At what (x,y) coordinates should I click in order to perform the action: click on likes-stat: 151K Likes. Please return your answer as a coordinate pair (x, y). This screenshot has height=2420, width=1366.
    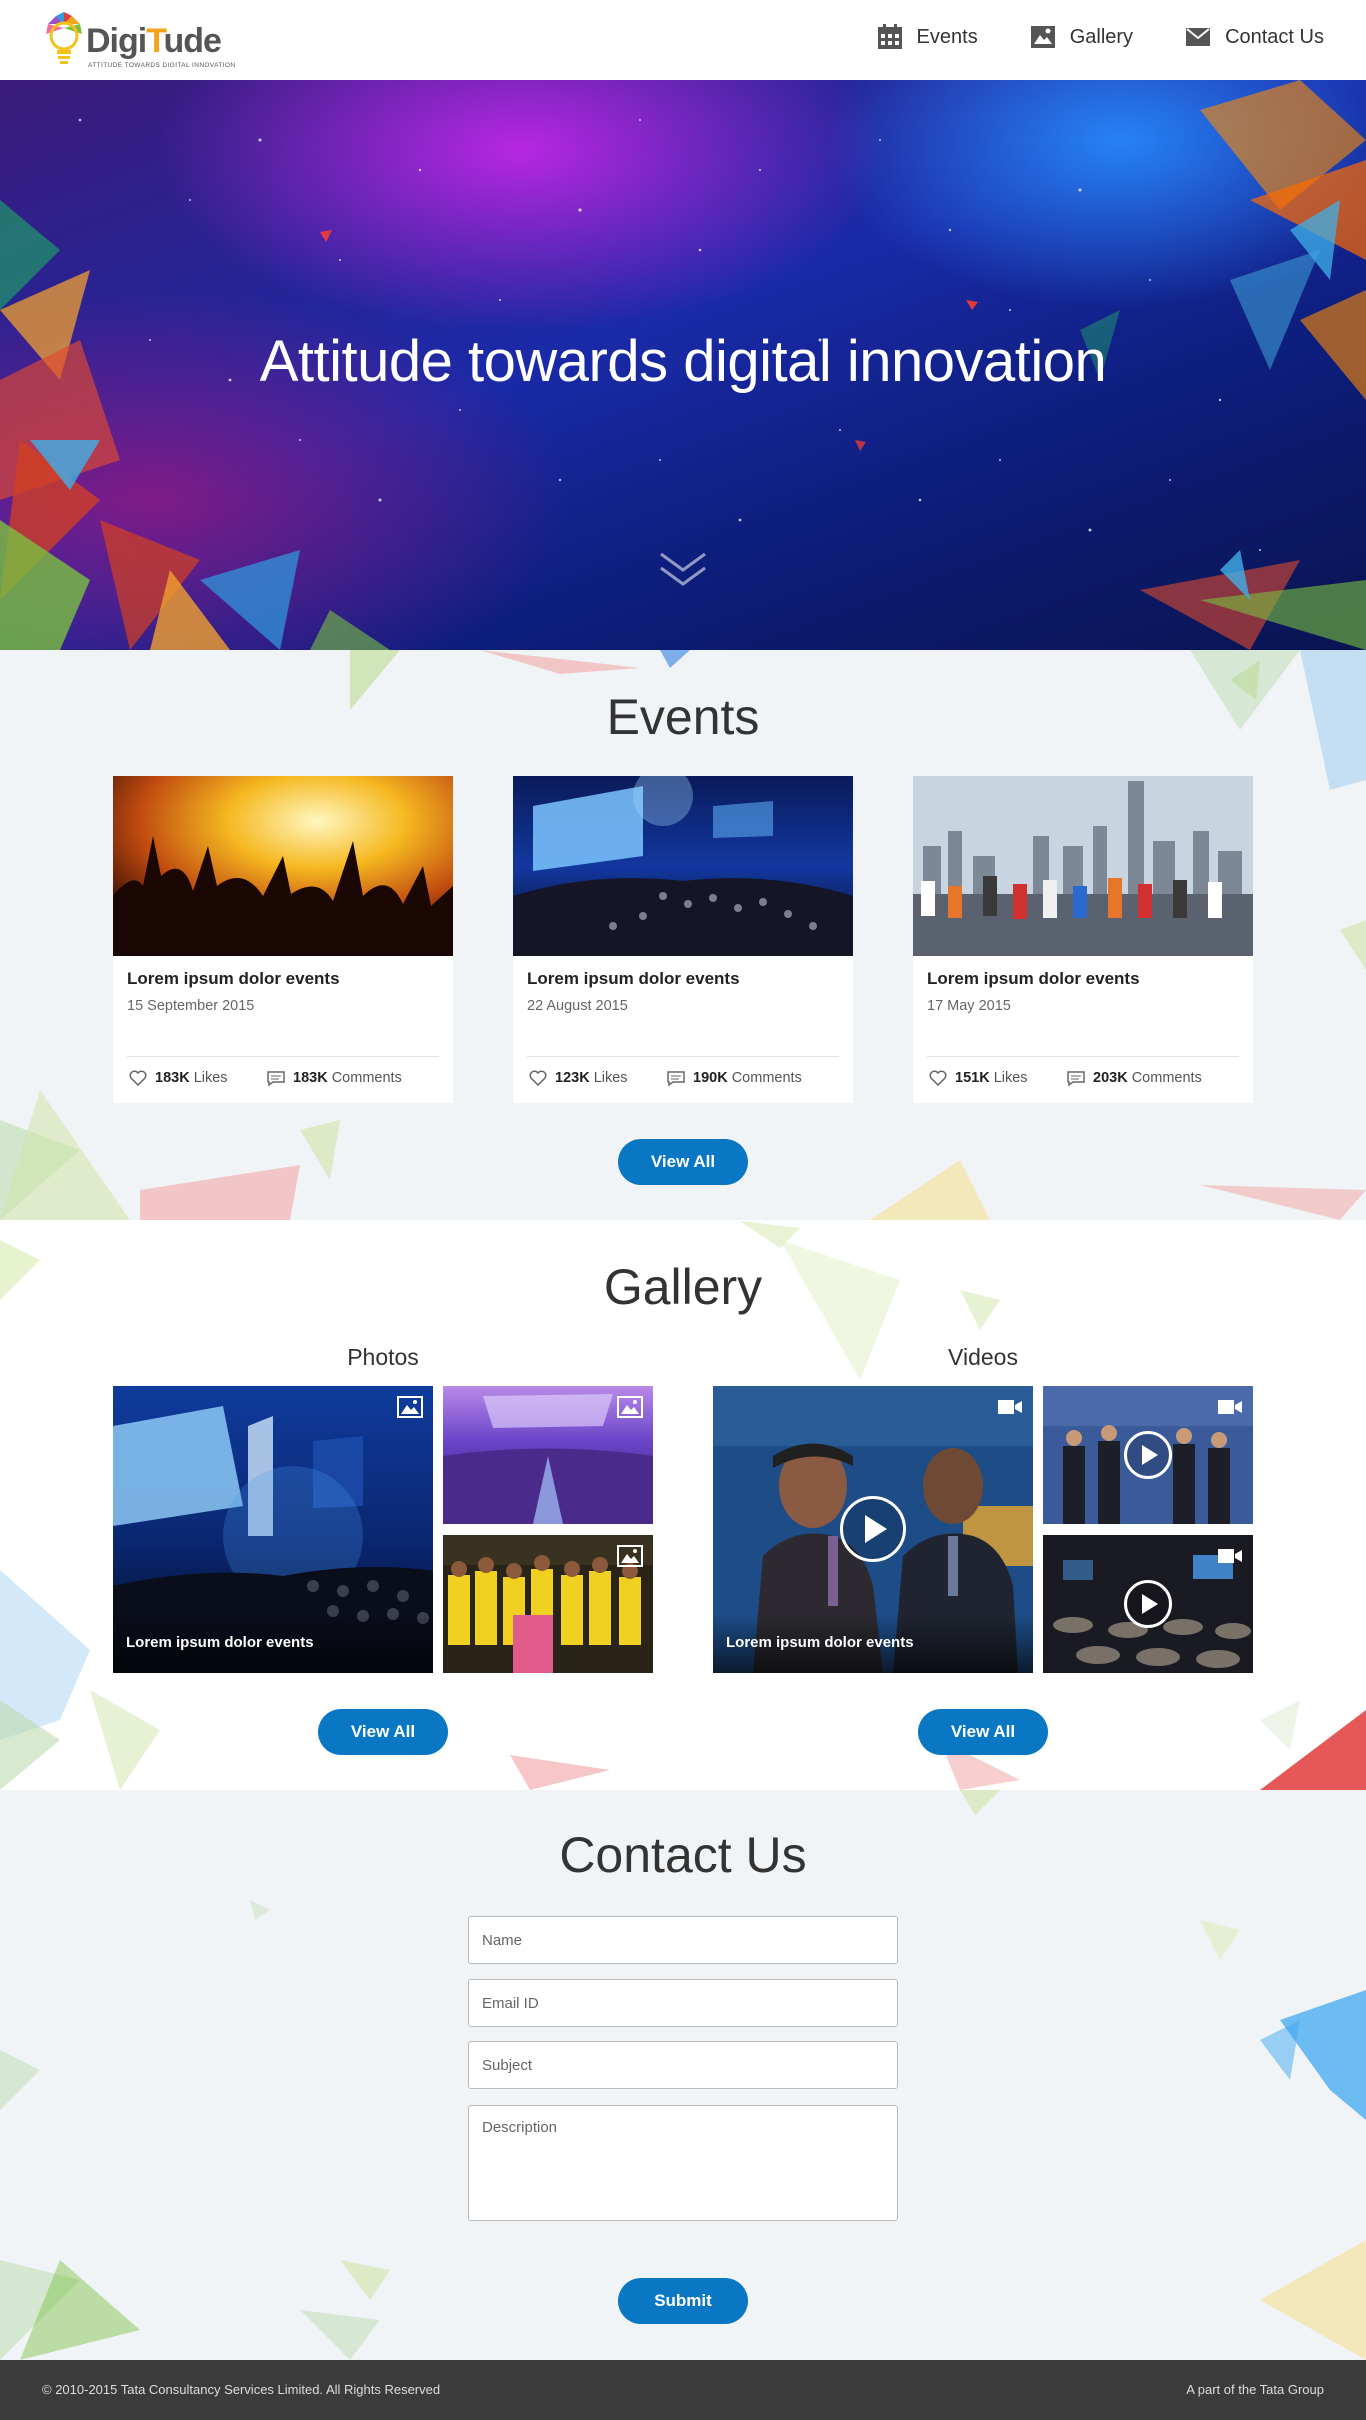
    Looking at the image, I should click on (978, 1078).